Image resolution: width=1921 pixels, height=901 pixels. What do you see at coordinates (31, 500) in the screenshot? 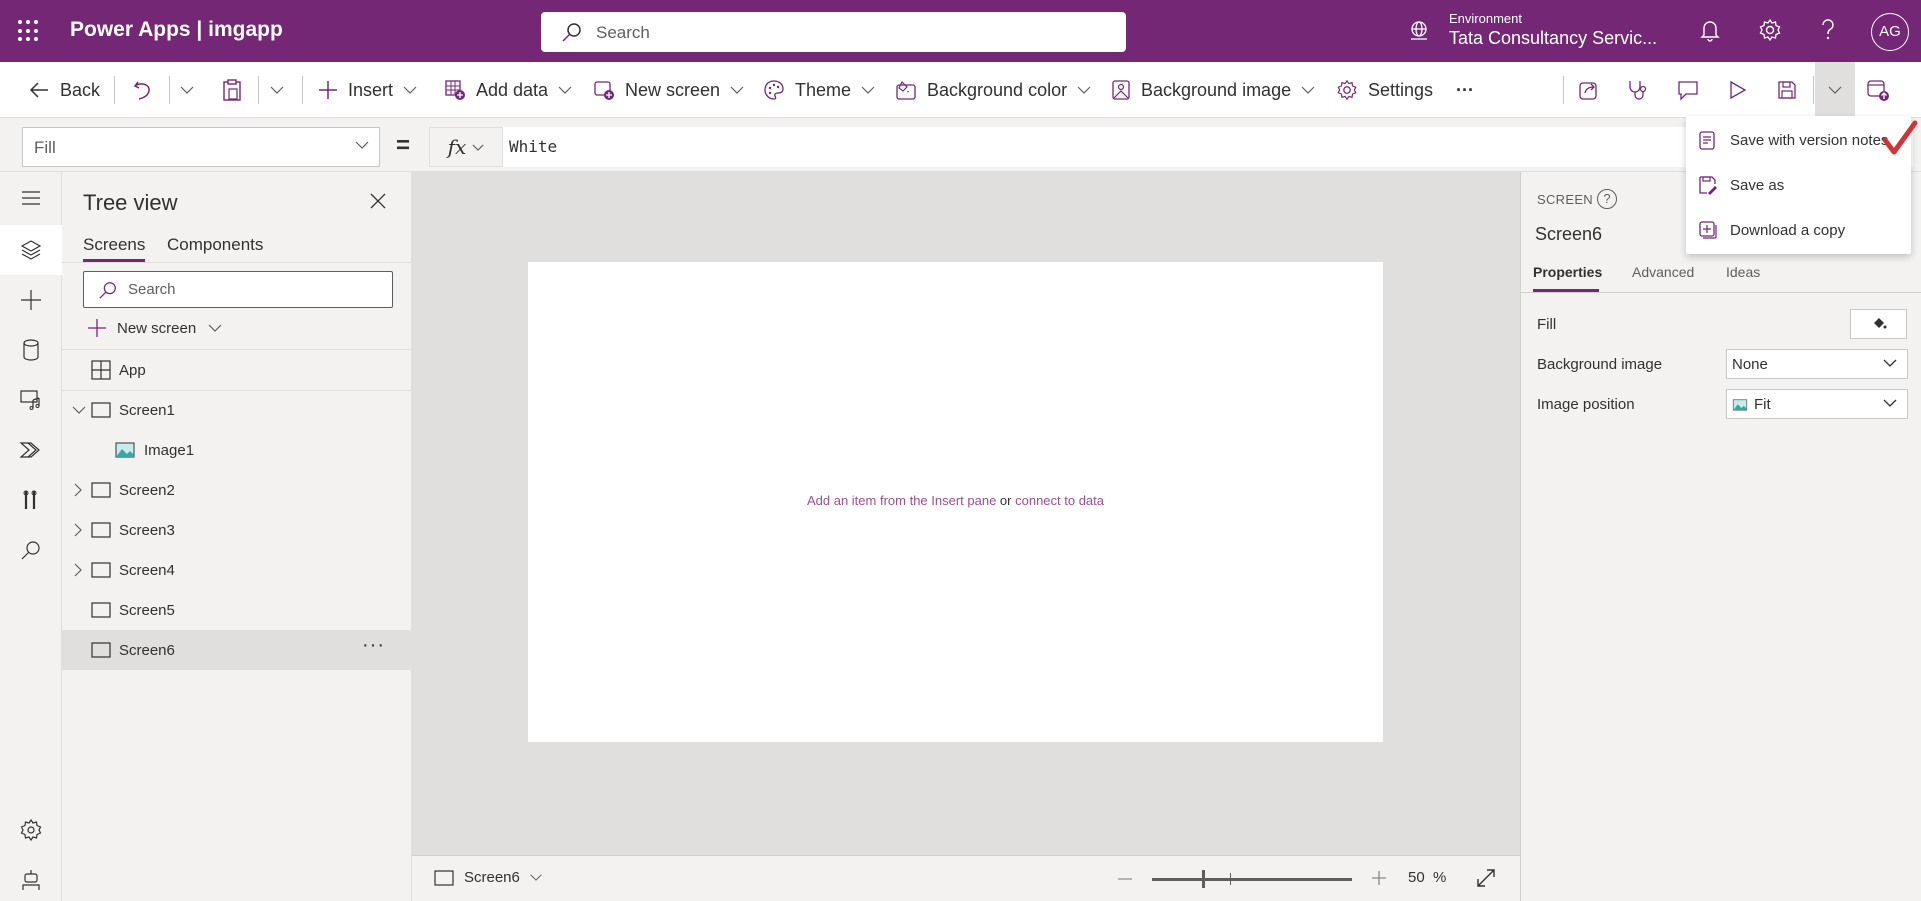
I see `advanced-tools-icon` at bounding box center [31, 500].